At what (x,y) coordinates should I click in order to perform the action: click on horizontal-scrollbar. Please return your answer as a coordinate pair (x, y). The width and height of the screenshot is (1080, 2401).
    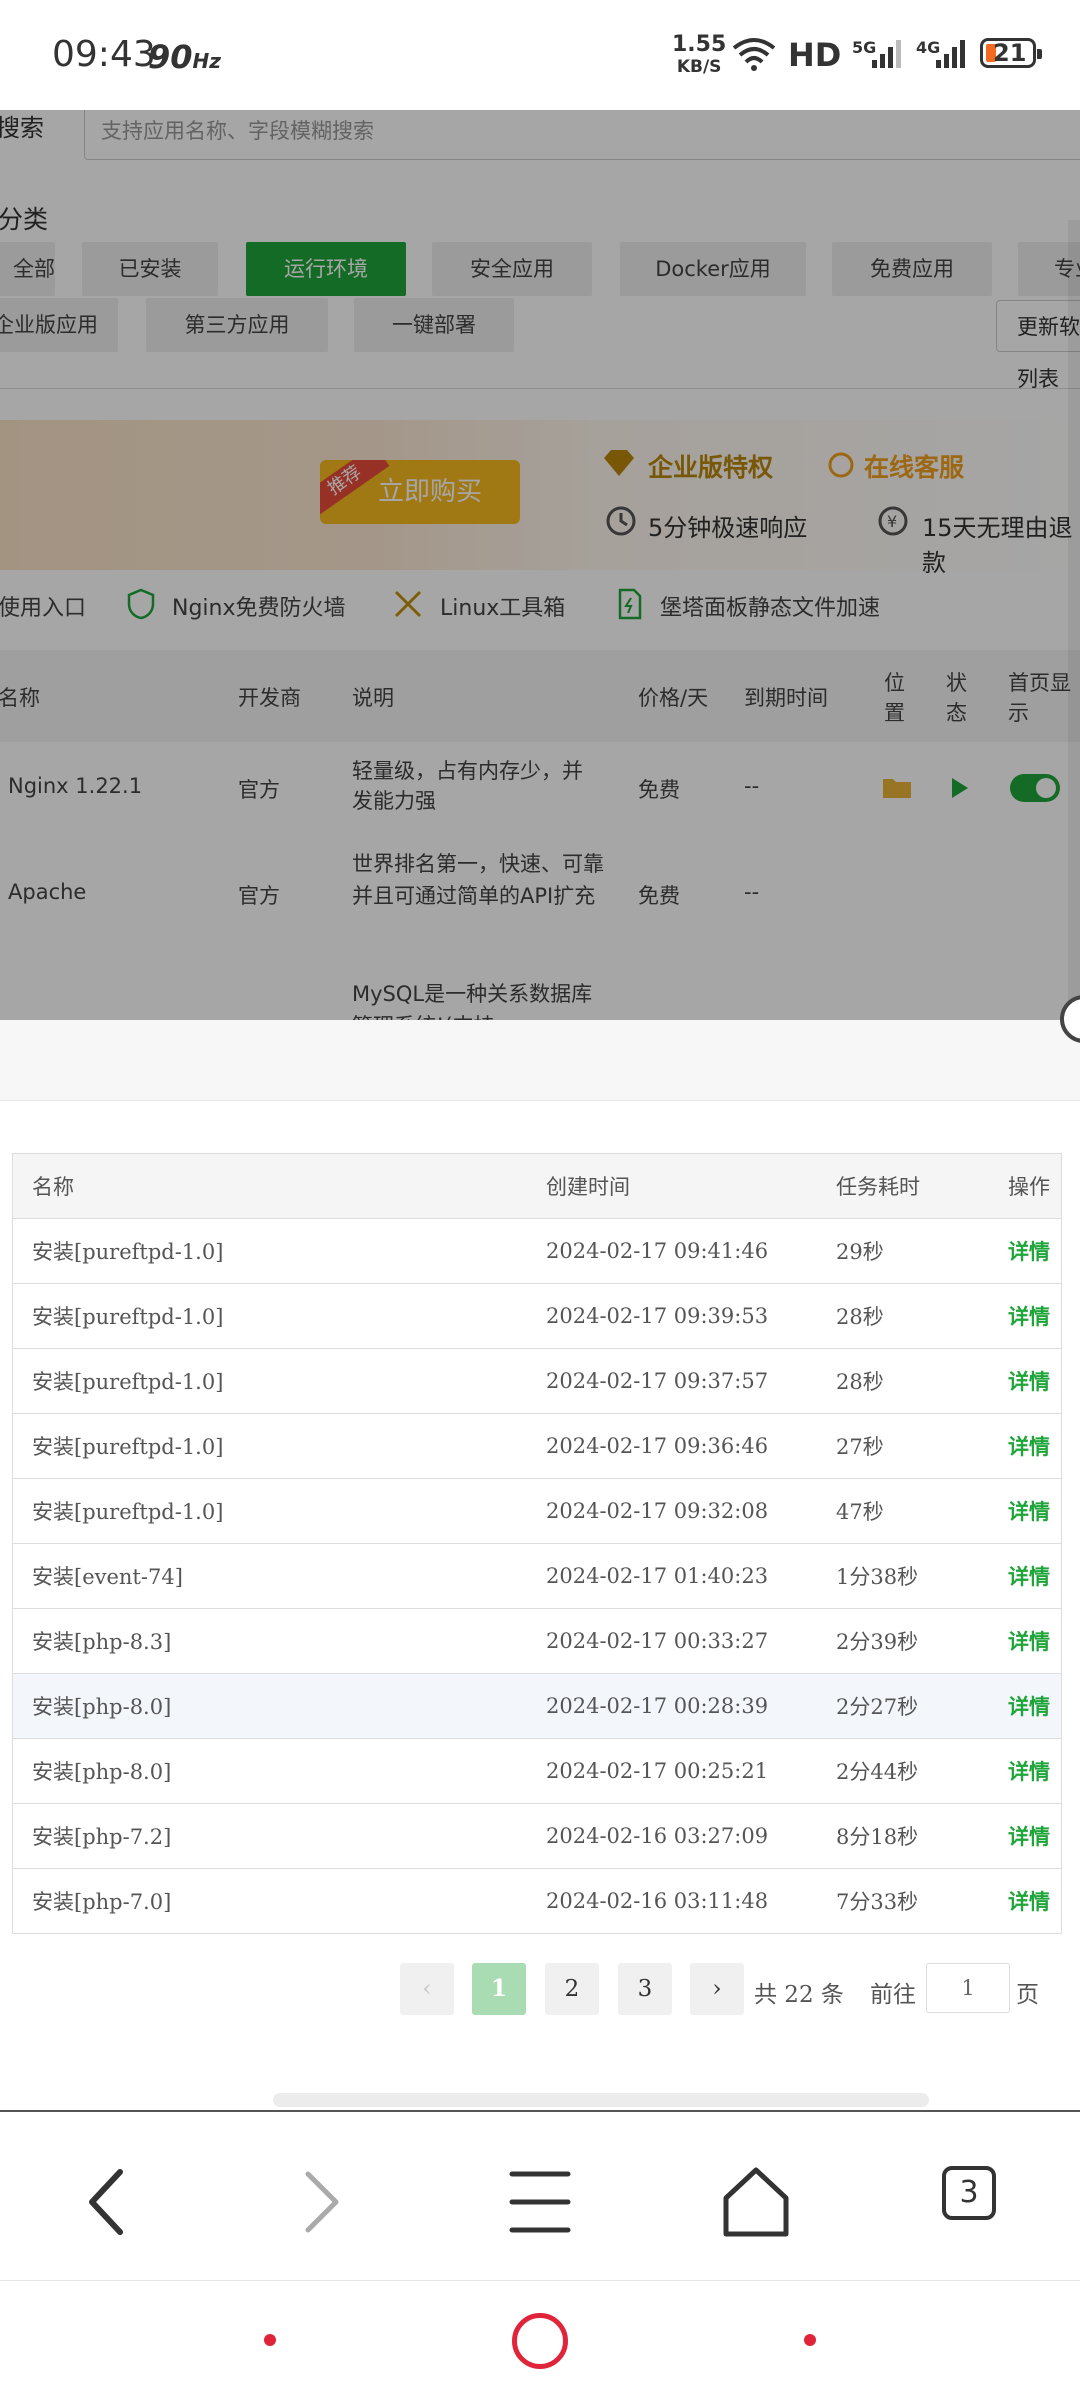
    Looking at the image, I should click on (601, 2100).